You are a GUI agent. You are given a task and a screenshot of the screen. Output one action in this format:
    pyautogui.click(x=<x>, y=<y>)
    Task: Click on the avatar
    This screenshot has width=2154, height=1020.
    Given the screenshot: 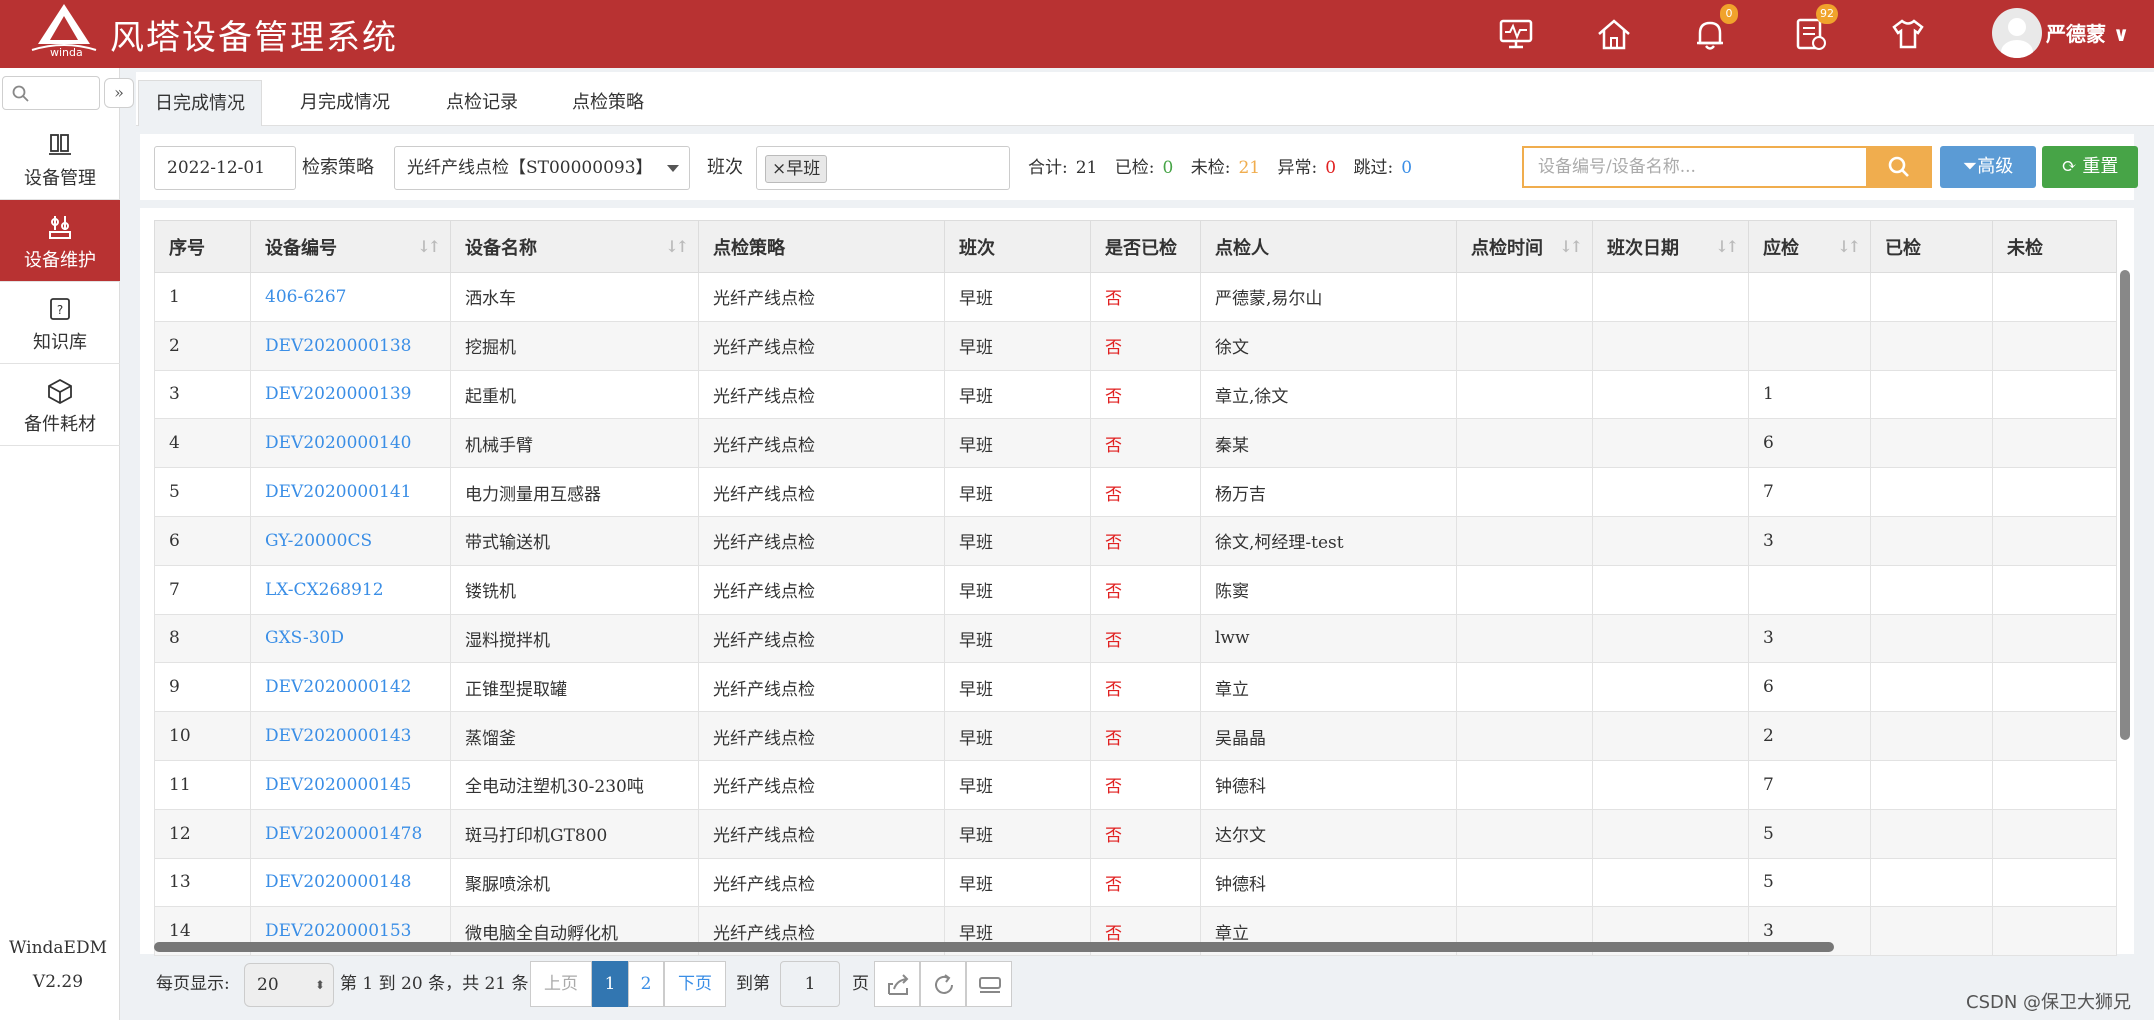 What is the action you would take?
    pyautogui.click(x=2017, y=33)
    